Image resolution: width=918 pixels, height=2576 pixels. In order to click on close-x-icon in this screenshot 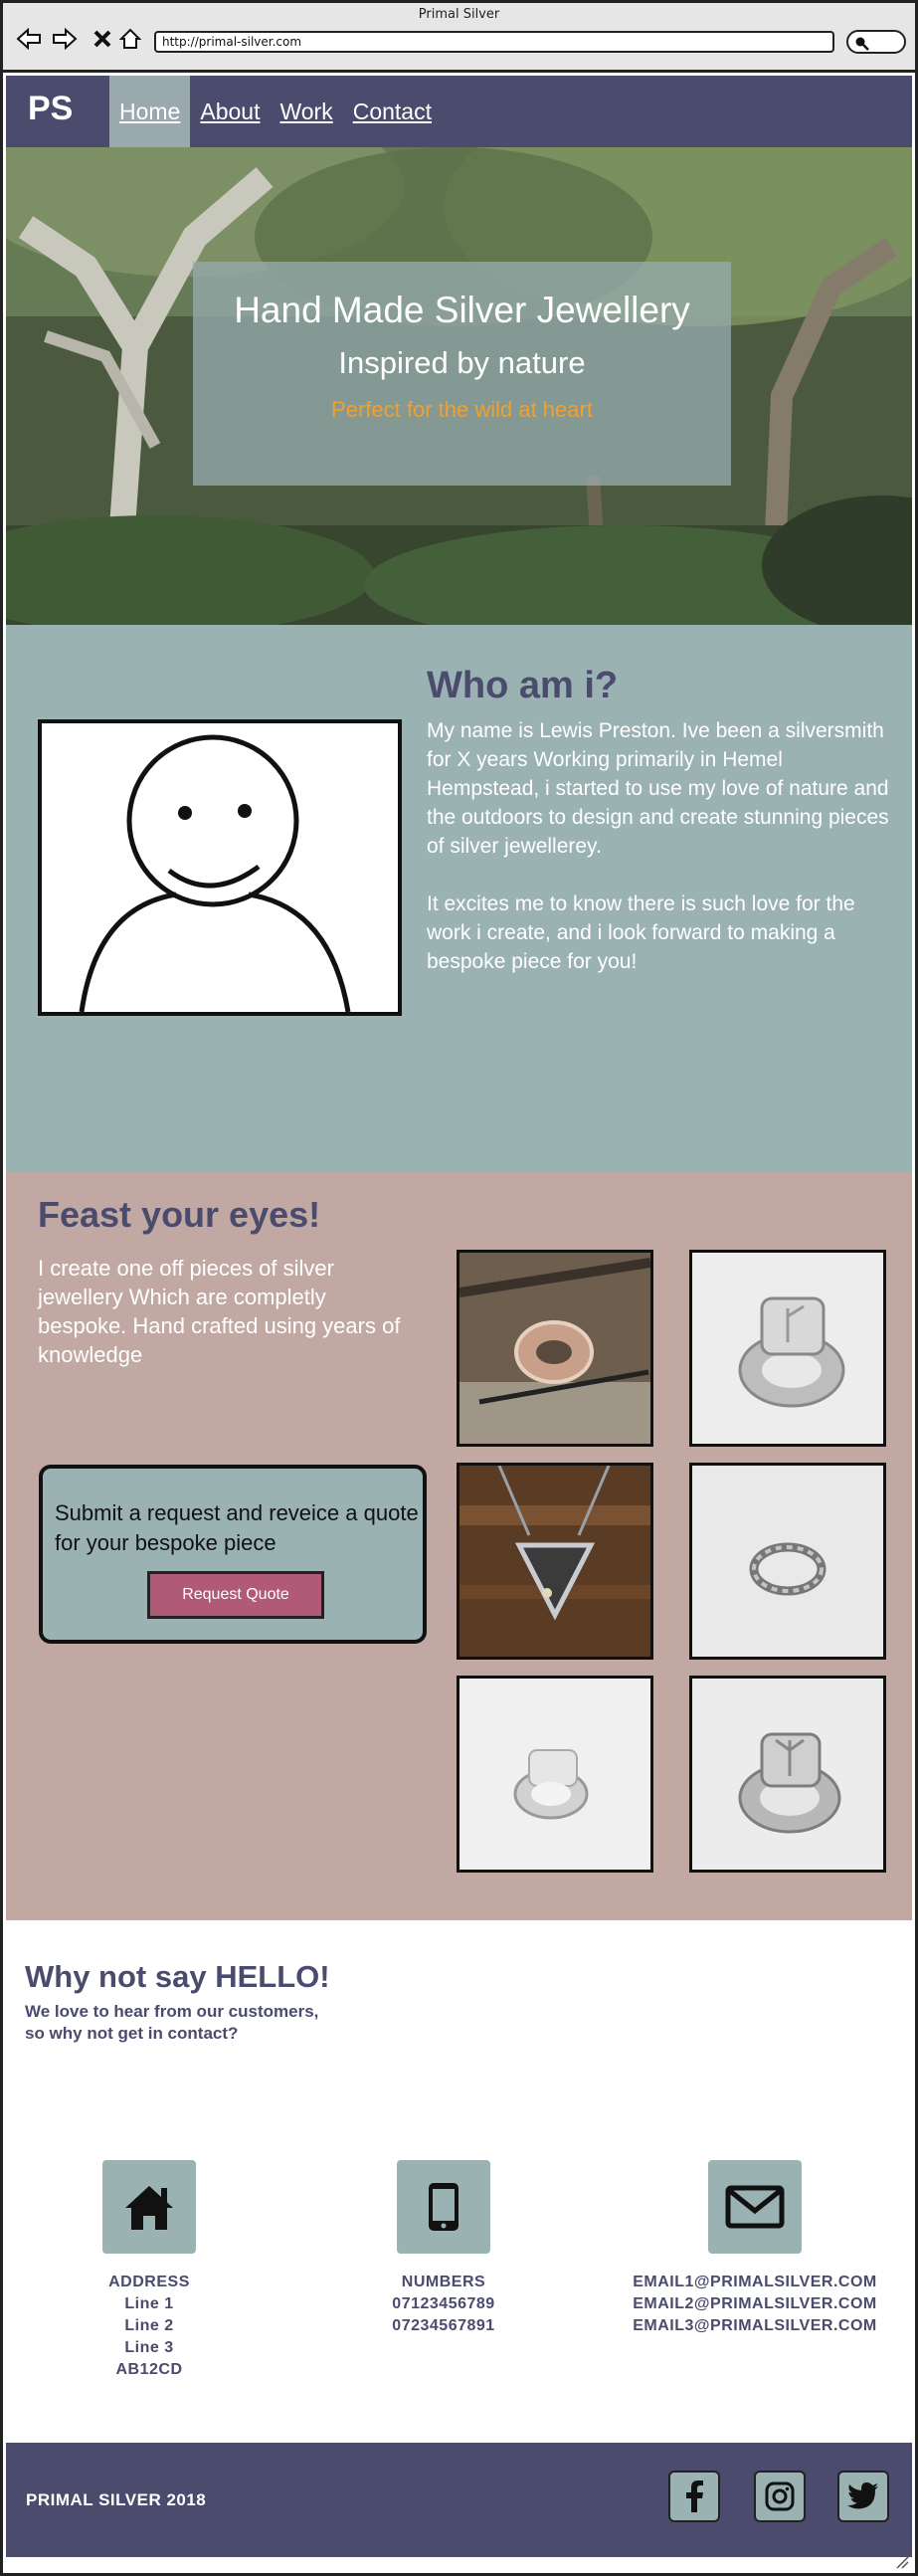, I will do `click(102, 39)`.